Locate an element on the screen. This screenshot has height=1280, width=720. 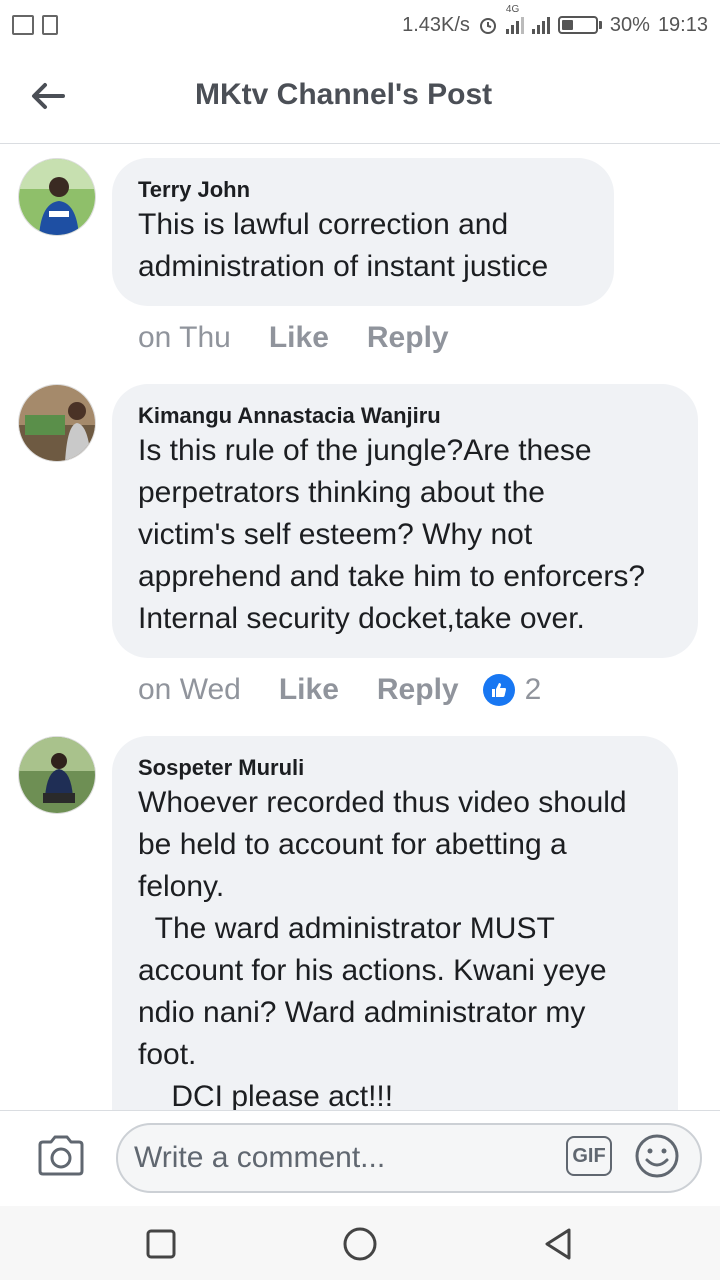
back-arrow-icon is located at coordinates (48, 96).